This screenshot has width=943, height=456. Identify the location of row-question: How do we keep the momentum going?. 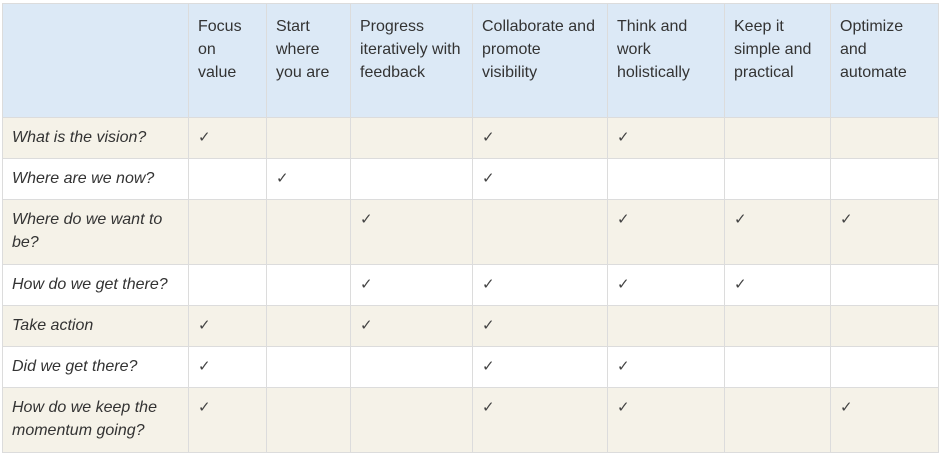
(95, 420).